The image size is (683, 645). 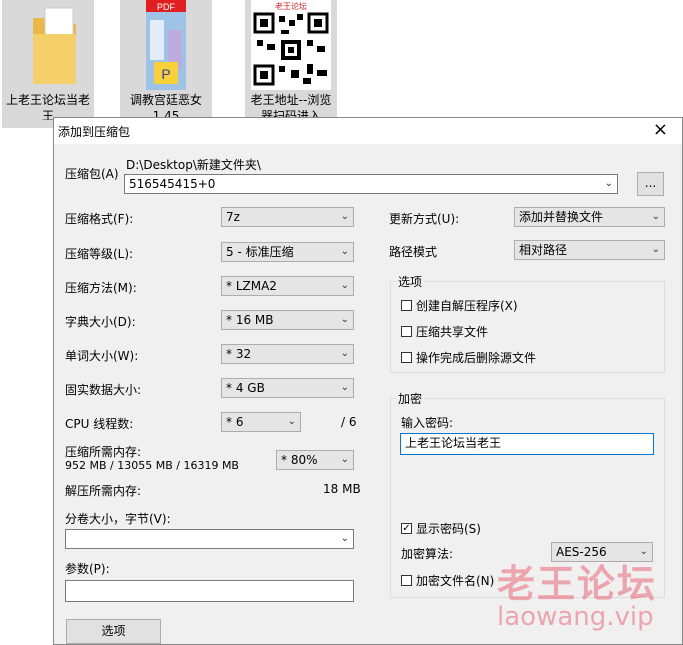 What do you see at coordinates (99, 424) in the screenshot?
I see `threads-label: CPU 线程数:` at bounding box center [99, 424].